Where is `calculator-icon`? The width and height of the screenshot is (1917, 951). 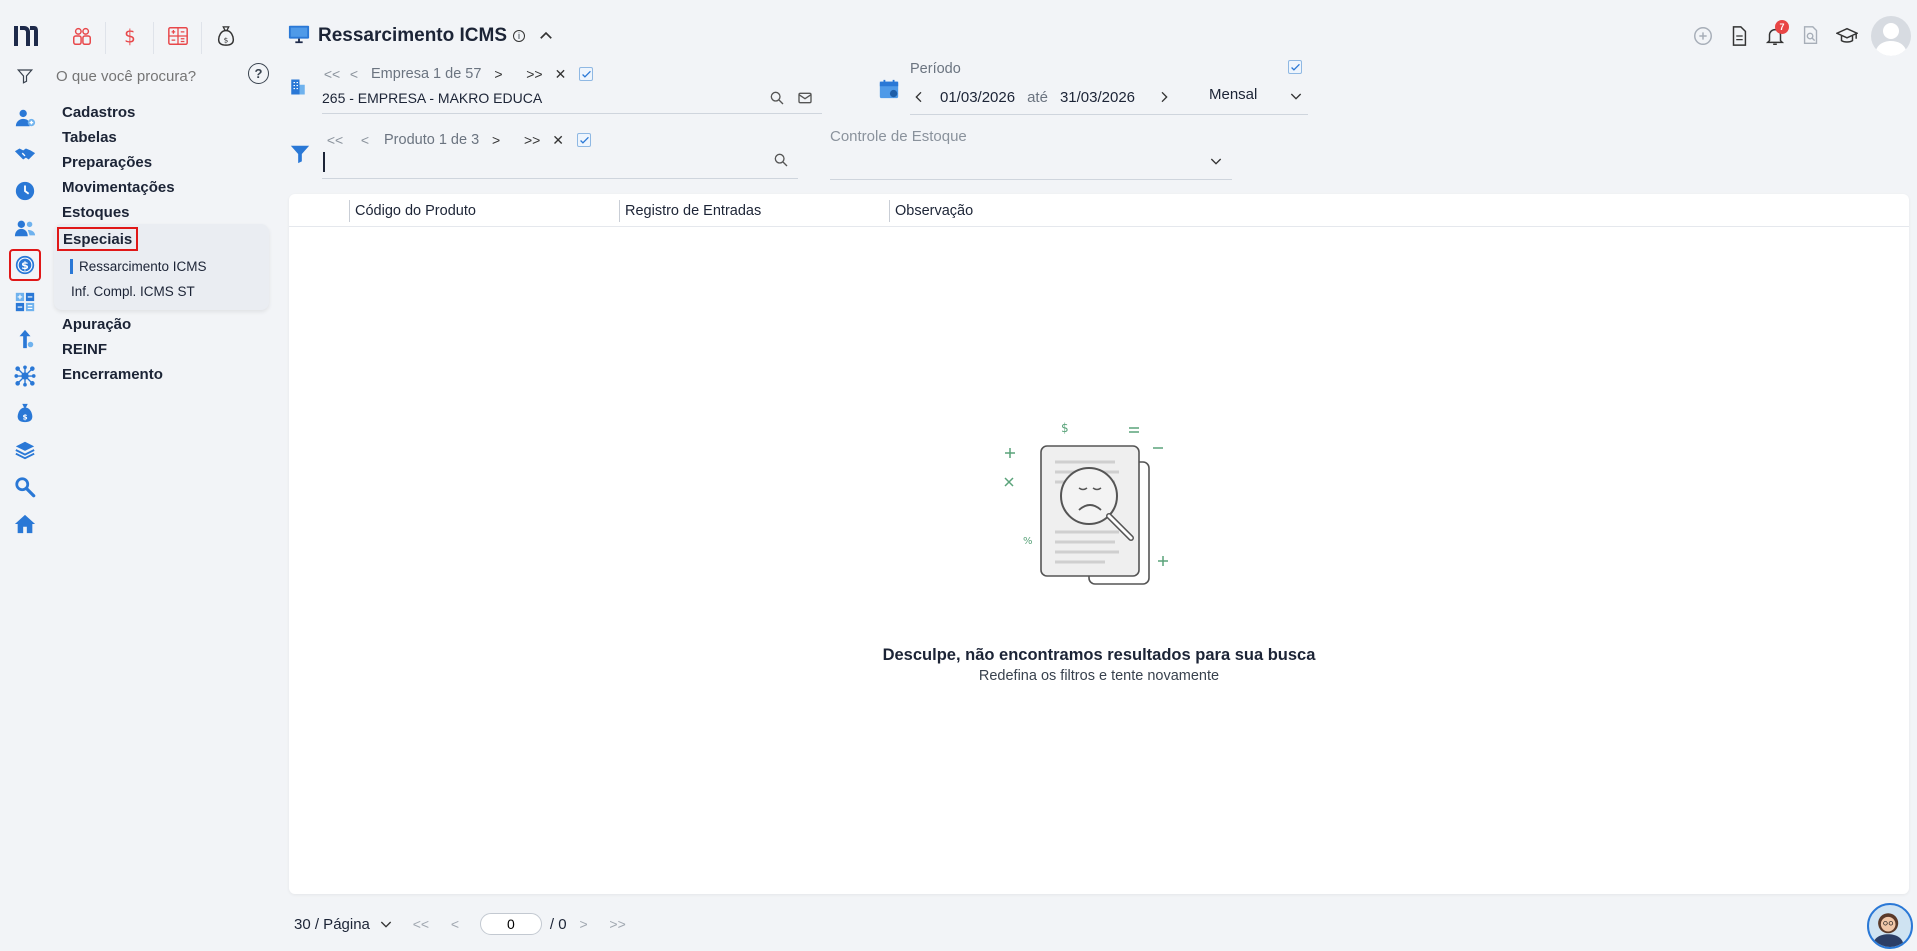
calculator-icon is located at coordinates (25, 302).